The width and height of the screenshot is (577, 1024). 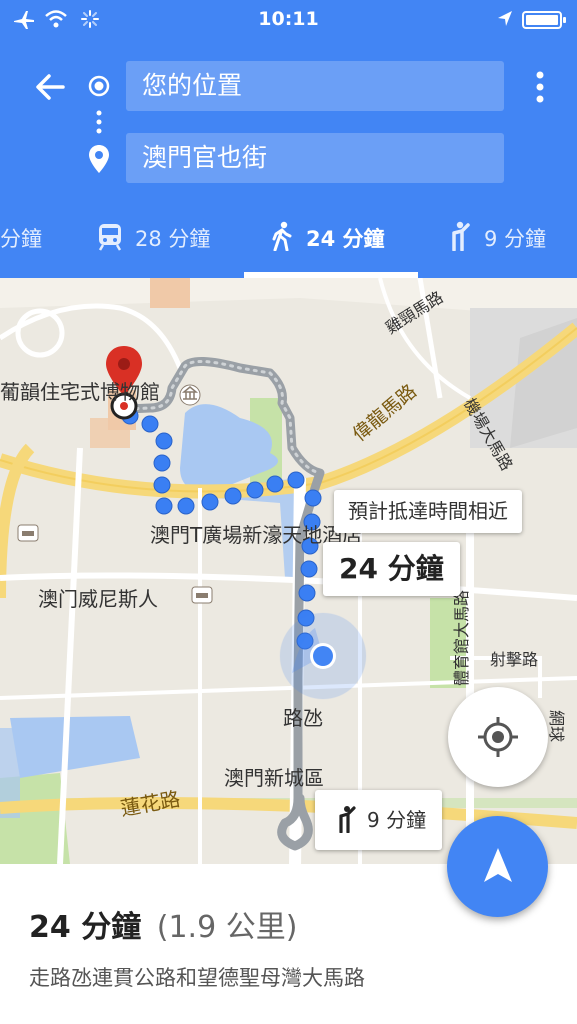 I want to click on status-bar: 10:11, so click(x=288, y=19).